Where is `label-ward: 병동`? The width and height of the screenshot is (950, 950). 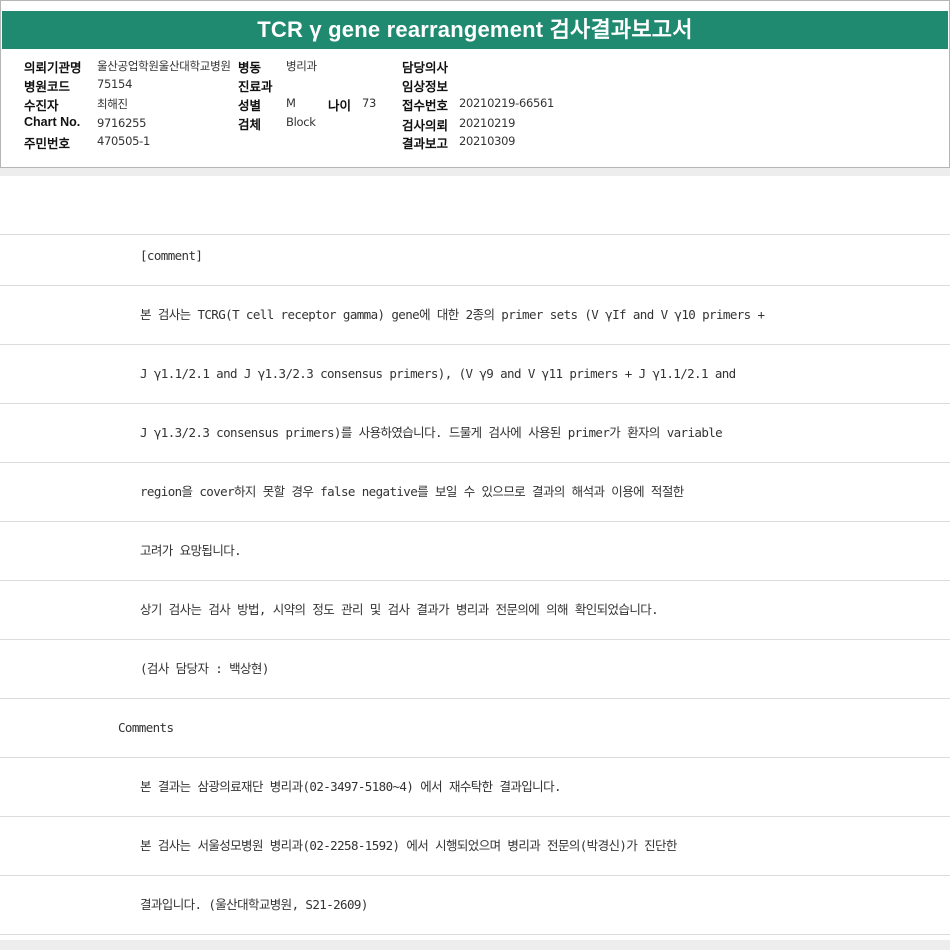
label-ward: 병동 is located at coordinates (250, 68).